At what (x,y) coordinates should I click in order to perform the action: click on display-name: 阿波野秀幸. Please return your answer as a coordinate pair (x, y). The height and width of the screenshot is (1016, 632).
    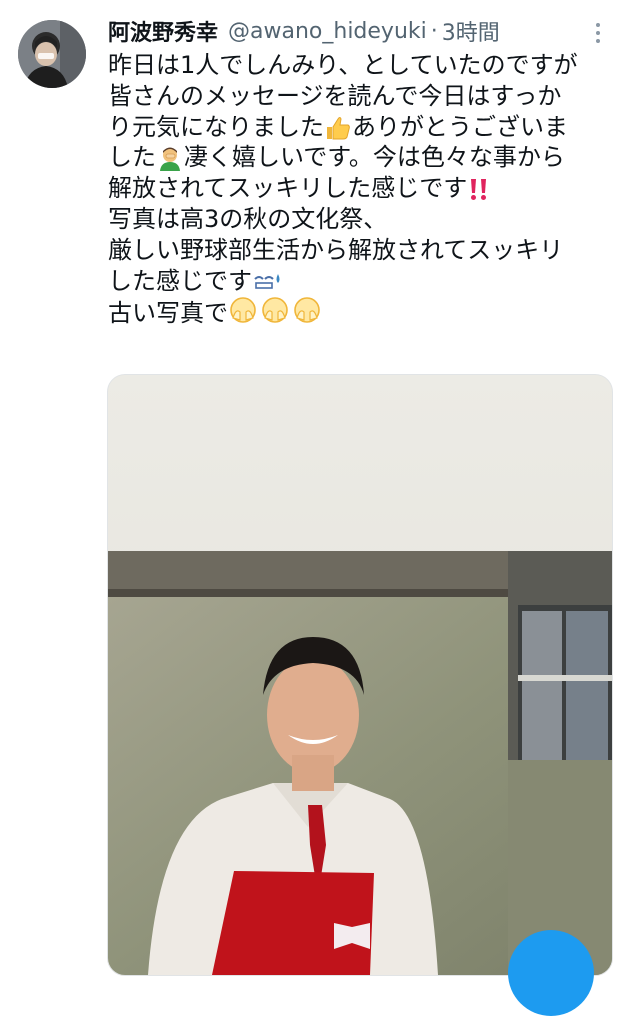
    Looking at the image, I should click on (163, 31).